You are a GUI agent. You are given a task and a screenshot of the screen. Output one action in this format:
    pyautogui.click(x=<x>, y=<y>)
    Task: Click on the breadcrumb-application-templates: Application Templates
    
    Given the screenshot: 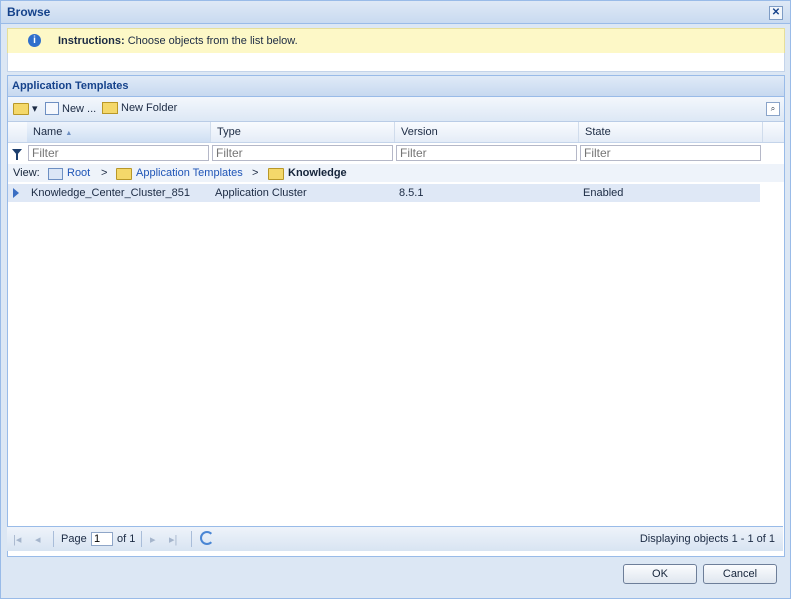 What is the action you would take?
    pyautogui.click(x=189, y=173)
    